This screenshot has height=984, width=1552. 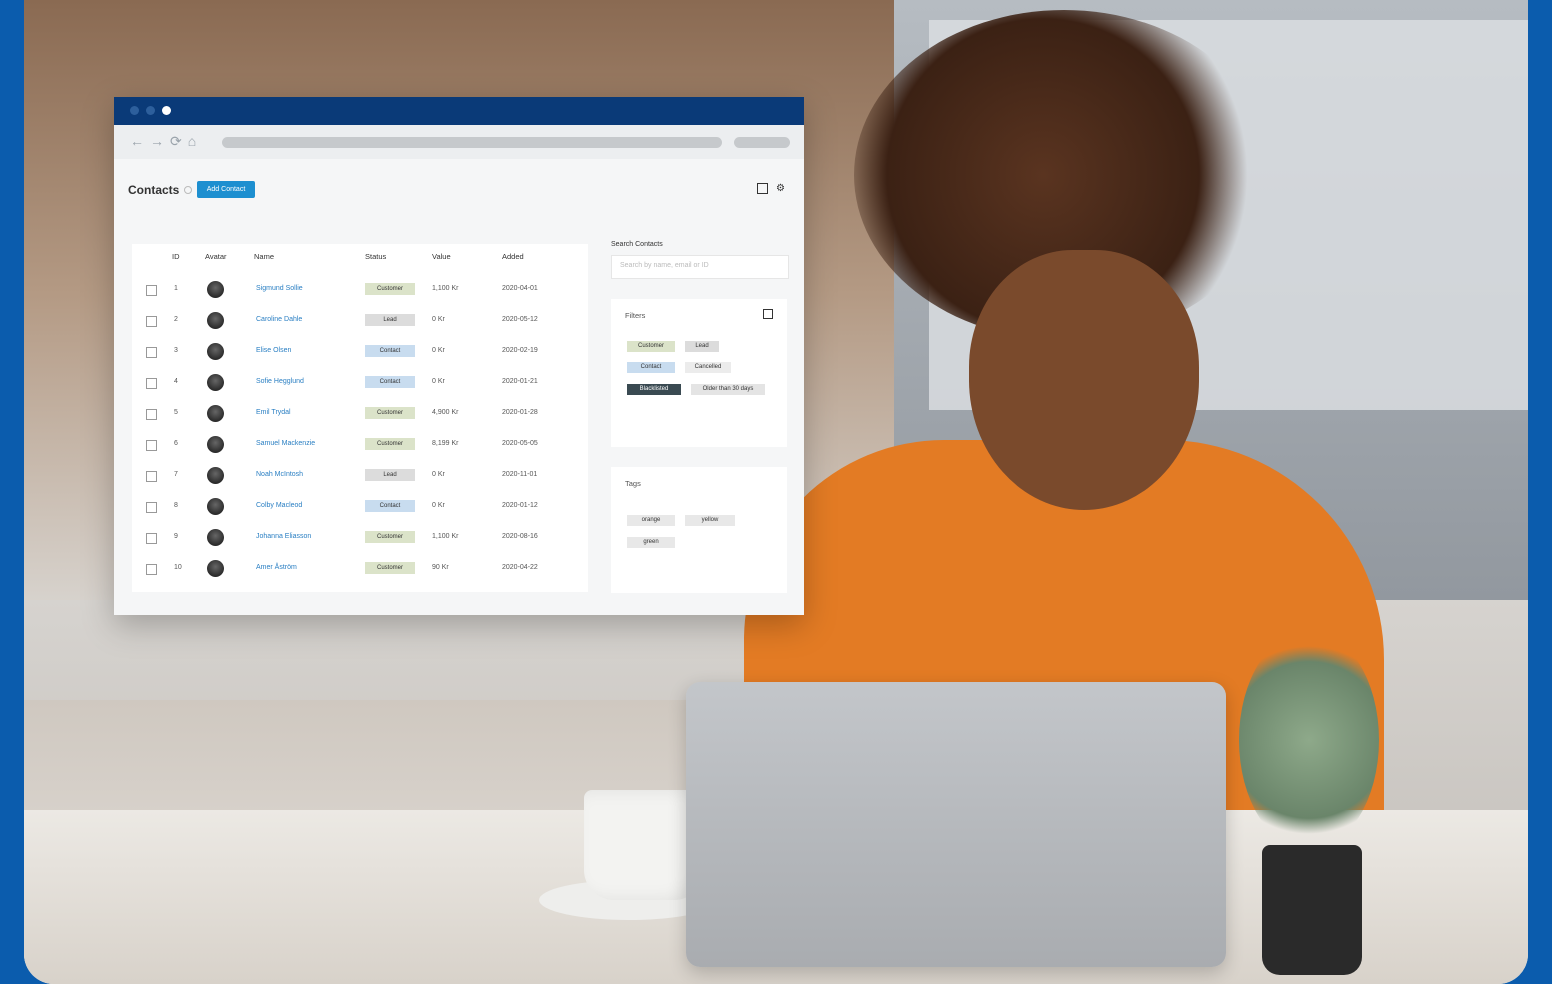 I want to click on row-added-date: 2020-11-01, so click(x=520, y=474).